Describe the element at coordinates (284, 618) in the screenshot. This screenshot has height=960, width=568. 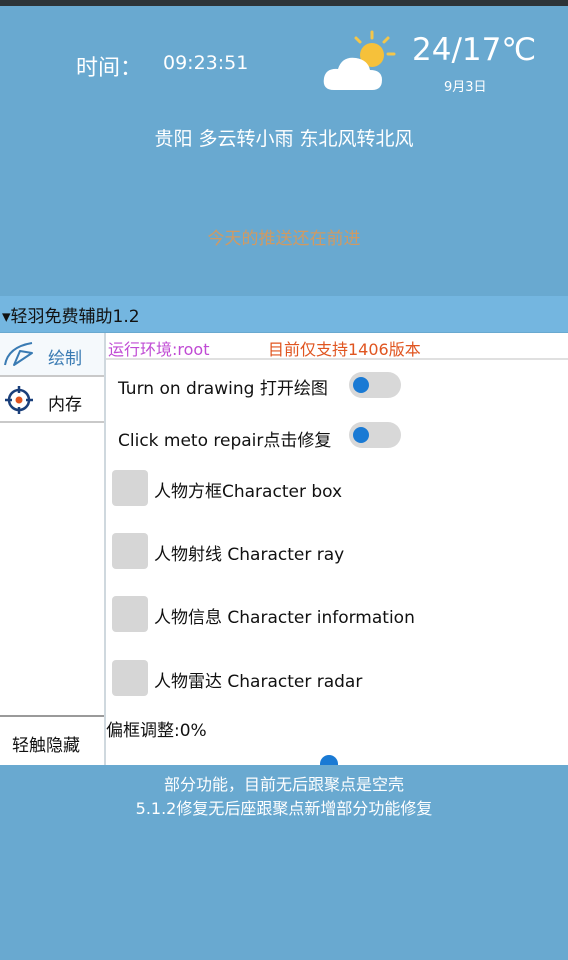
I see `checkbox-label: 人物信息 Character information` at that location.